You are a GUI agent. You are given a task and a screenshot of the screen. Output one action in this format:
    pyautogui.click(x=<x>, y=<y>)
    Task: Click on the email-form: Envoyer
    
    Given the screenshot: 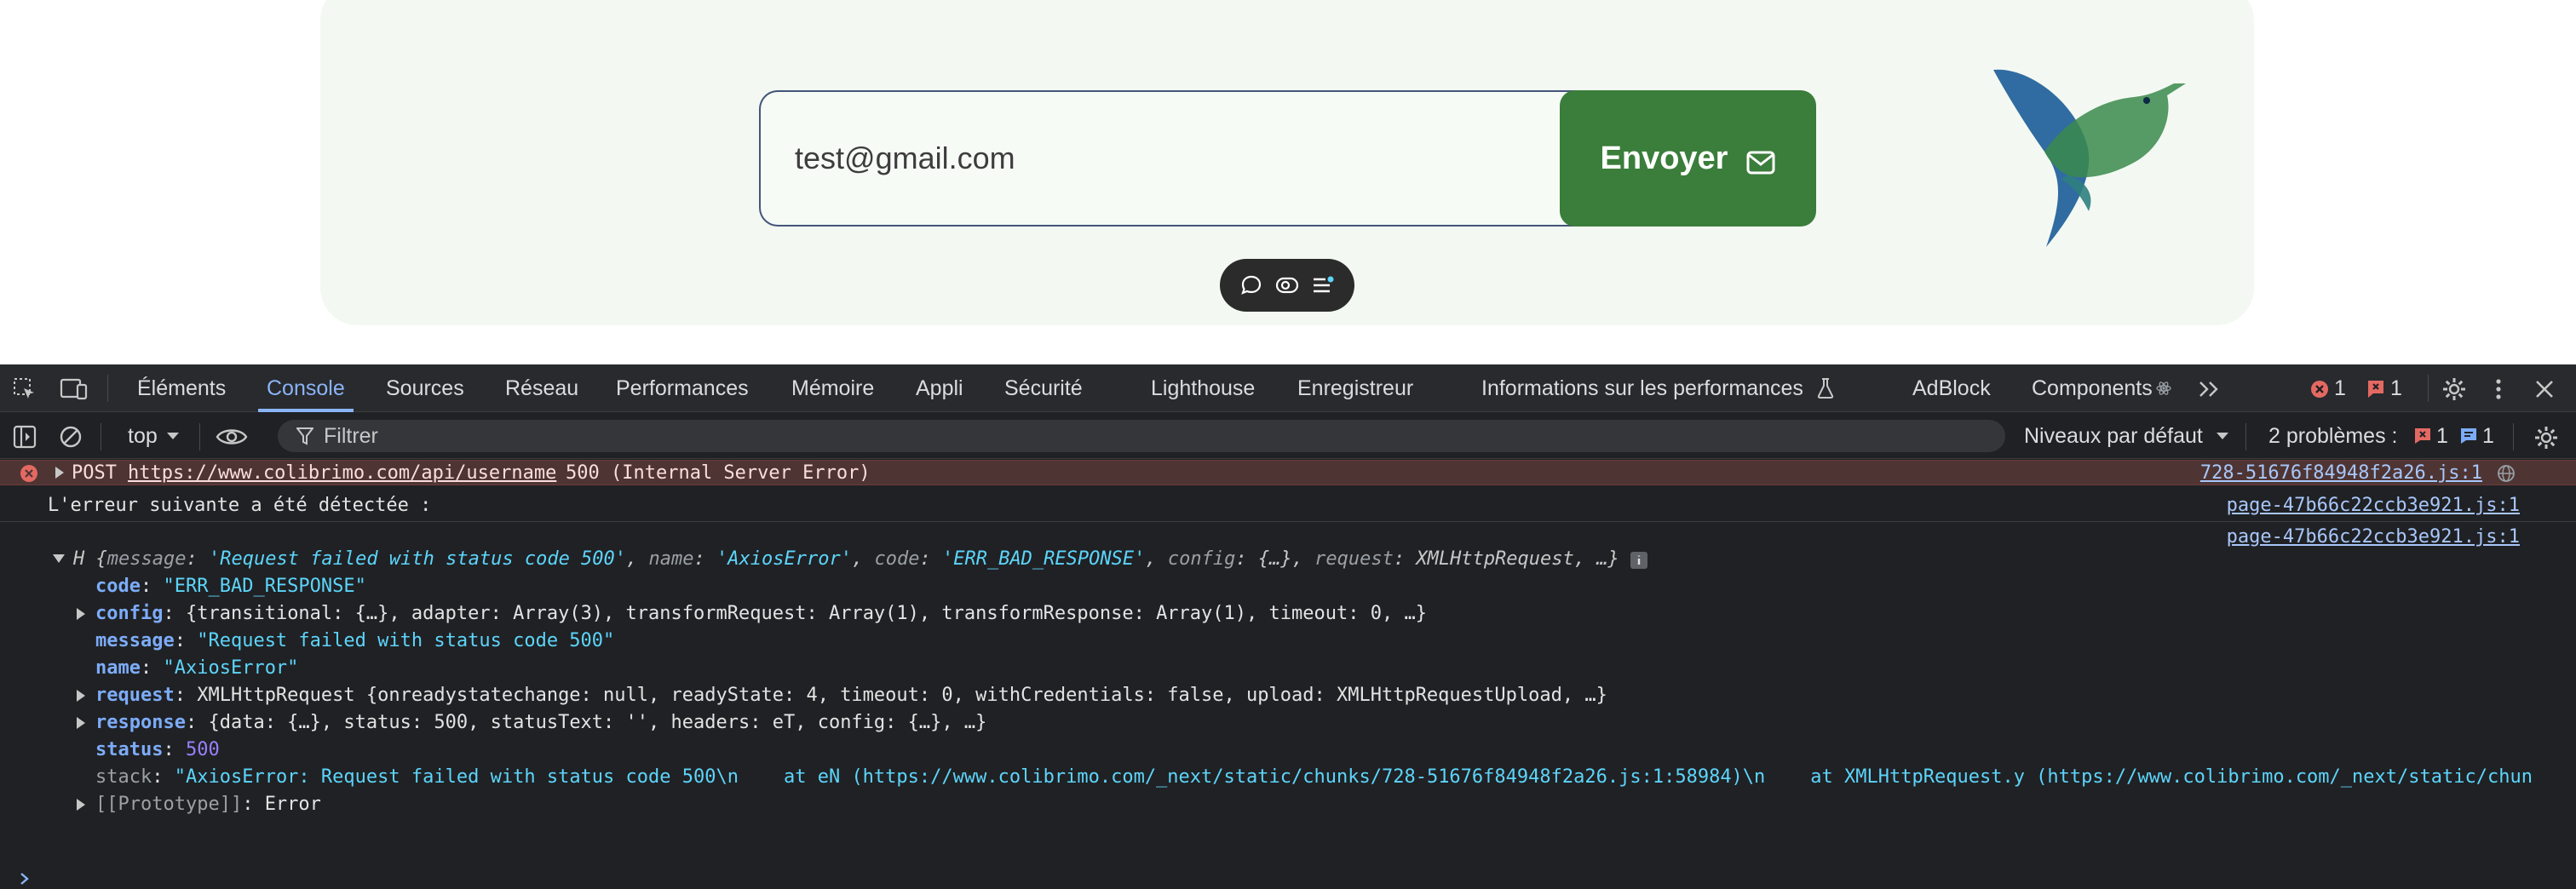 What is the action you would take?
    pyautogui.click(x=1287, y=159)
    